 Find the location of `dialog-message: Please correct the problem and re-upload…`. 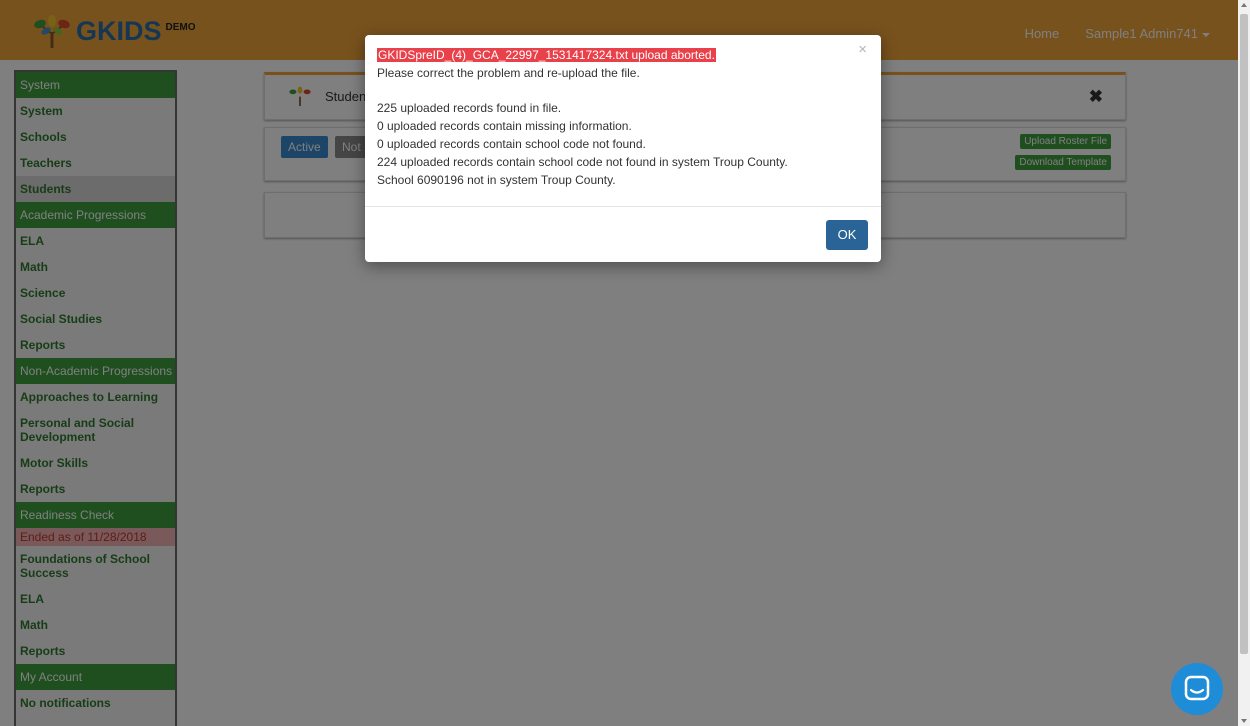

dialog-message: Please correct the problem and re-upload… is located at coordinates (508, 72).